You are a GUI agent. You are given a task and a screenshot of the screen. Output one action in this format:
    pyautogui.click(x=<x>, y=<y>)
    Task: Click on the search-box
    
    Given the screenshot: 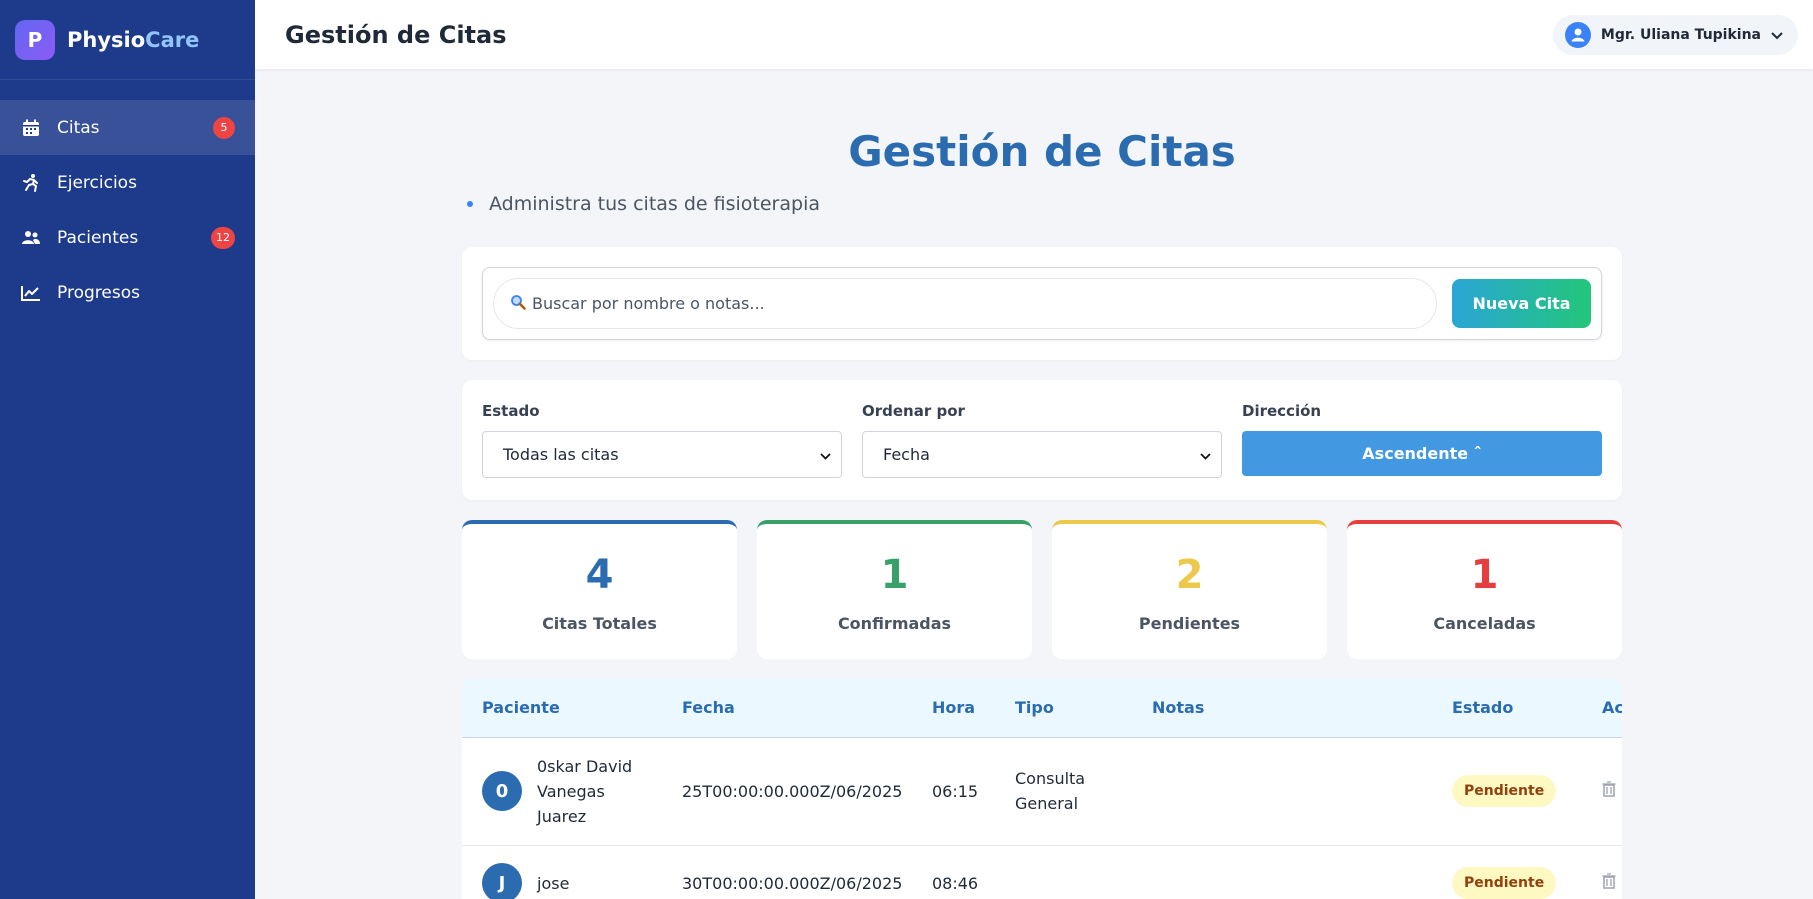 What is the action you would take?
    pyautogui.click(x=965, y=303)
    